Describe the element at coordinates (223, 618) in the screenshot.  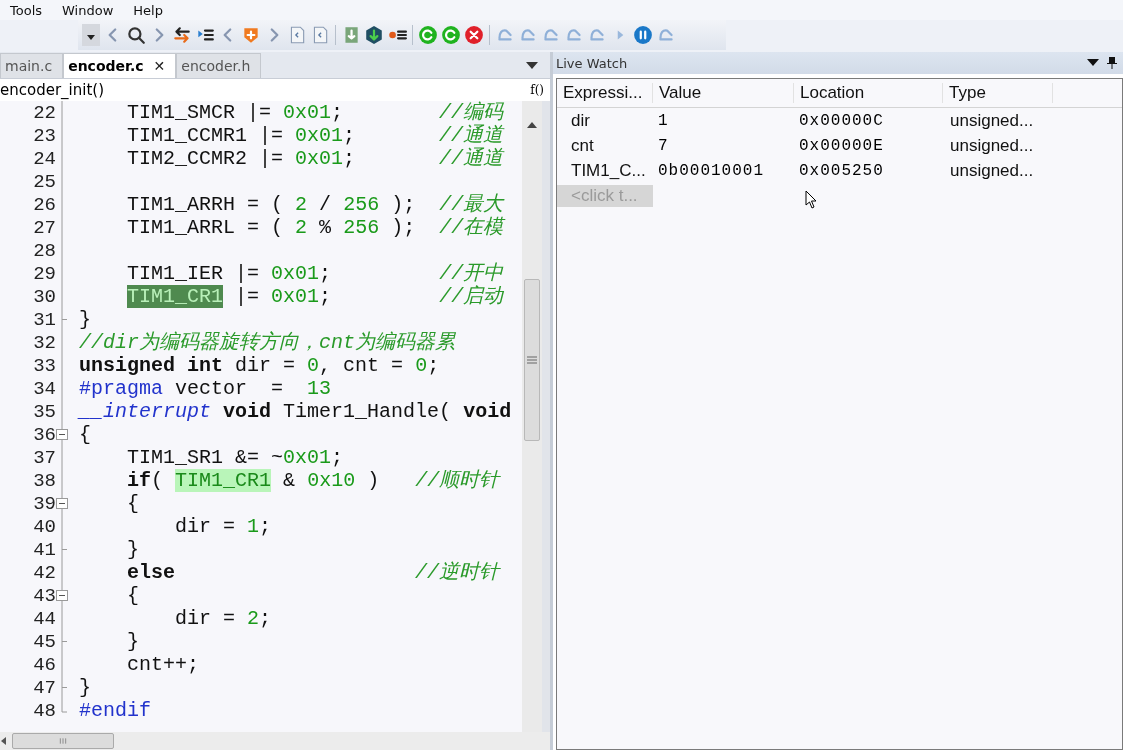
I see `code-line: dir = 2;` at that location.